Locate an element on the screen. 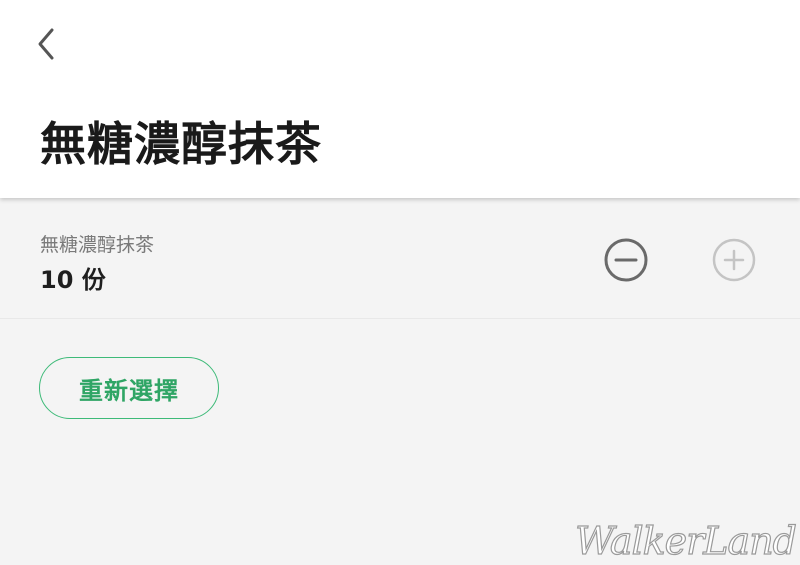 This screenshot has height=565, width=800. back-button is located at coordinates (48, 44).